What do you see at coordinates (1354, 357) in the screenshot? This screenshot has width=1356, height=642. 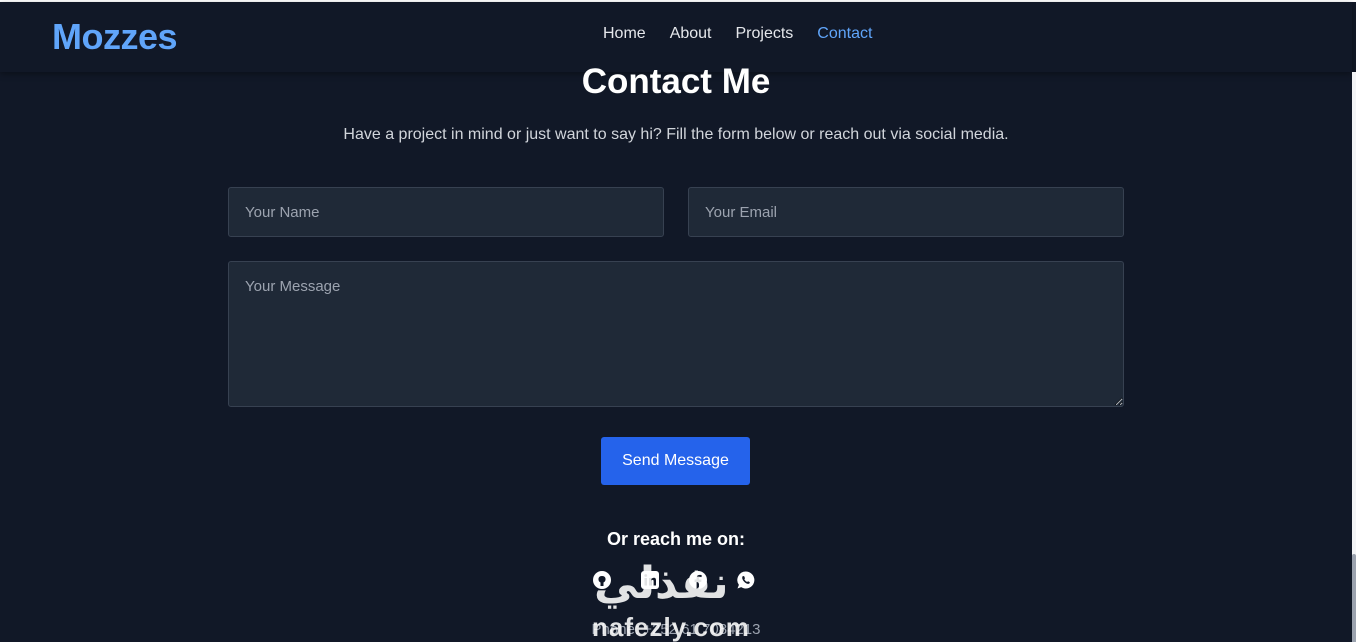 I see `scrollbar` at bounding box center [1354, 357].